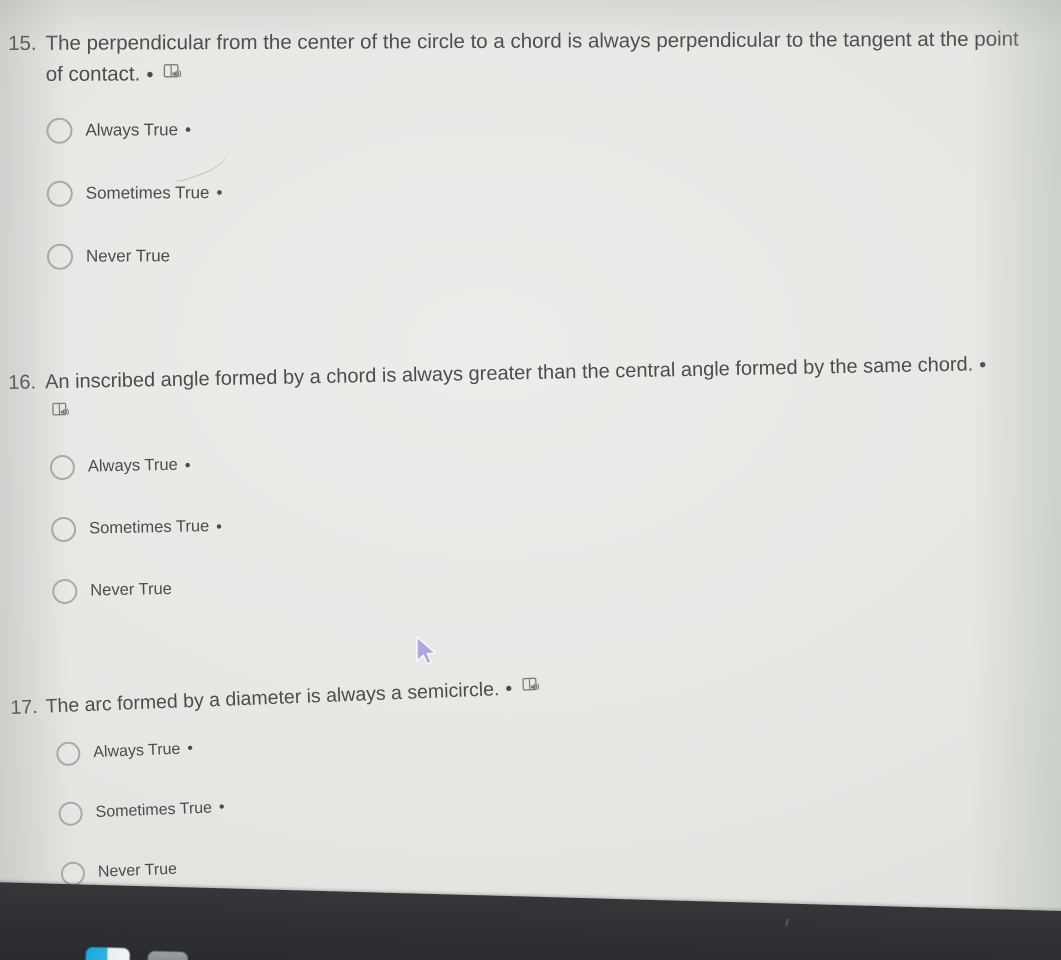 This screenshot has height=960, width=1061. Describe the element at coordinates (167, 955) in the screenshot. I see `taskbar-chip-gray` at that location.